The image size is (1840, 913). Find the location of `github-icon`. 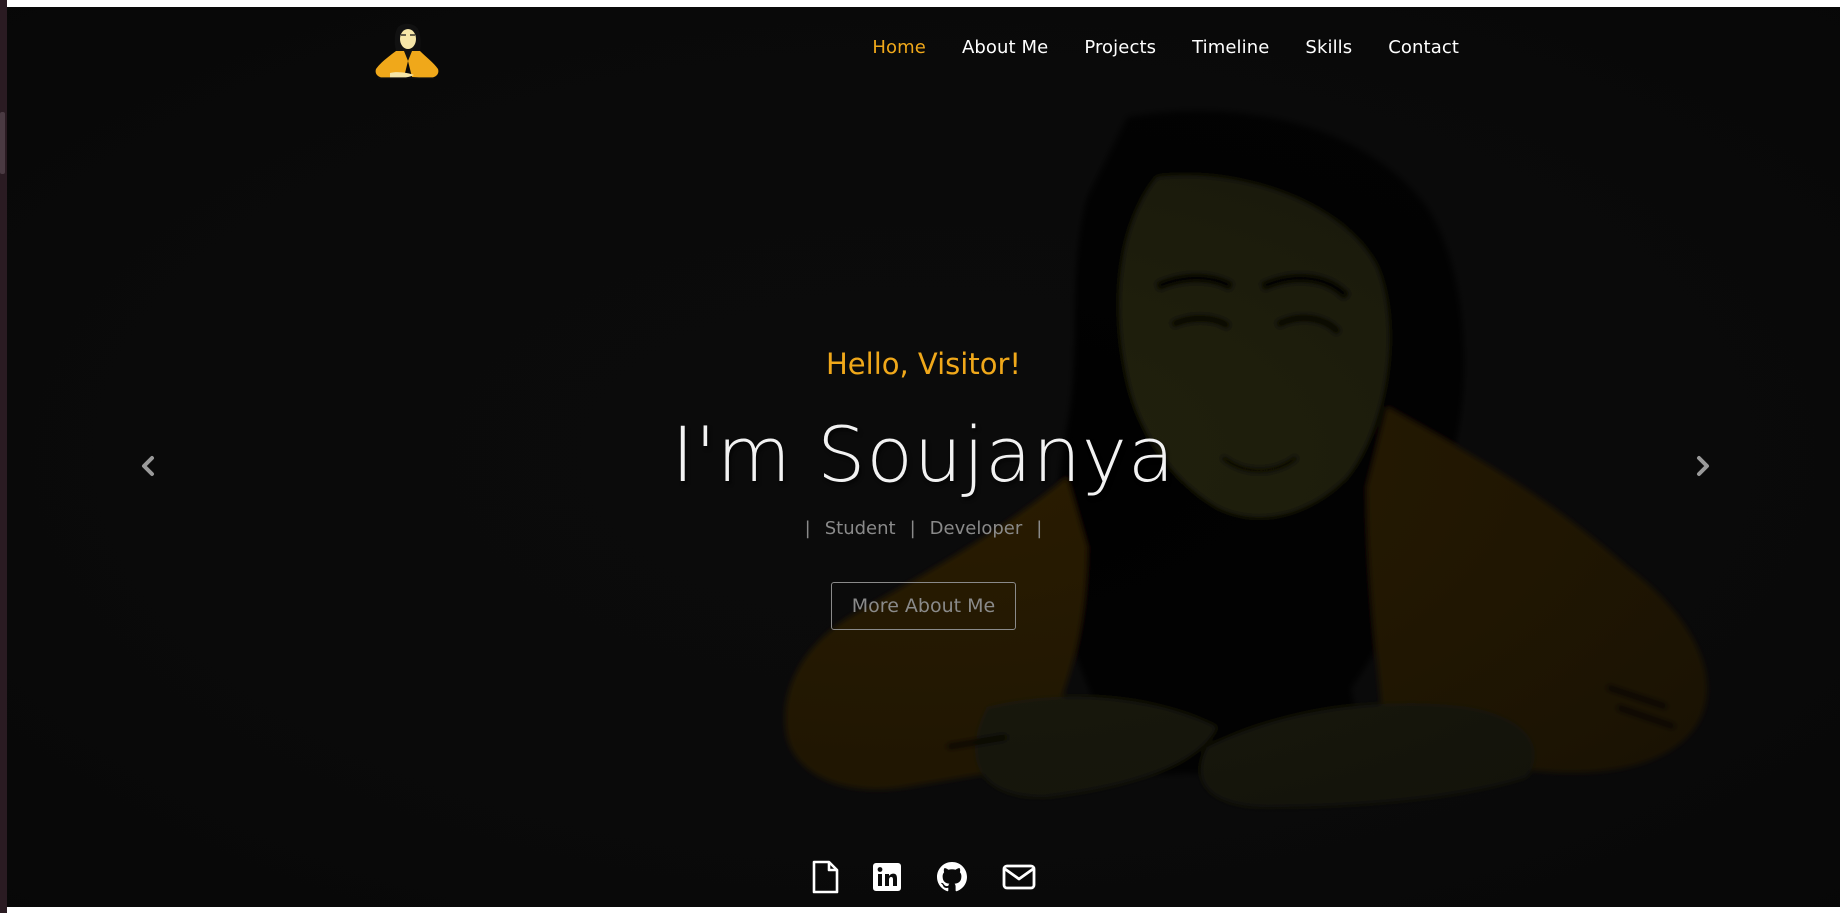

github-icon is located at coordinates (952, 877).